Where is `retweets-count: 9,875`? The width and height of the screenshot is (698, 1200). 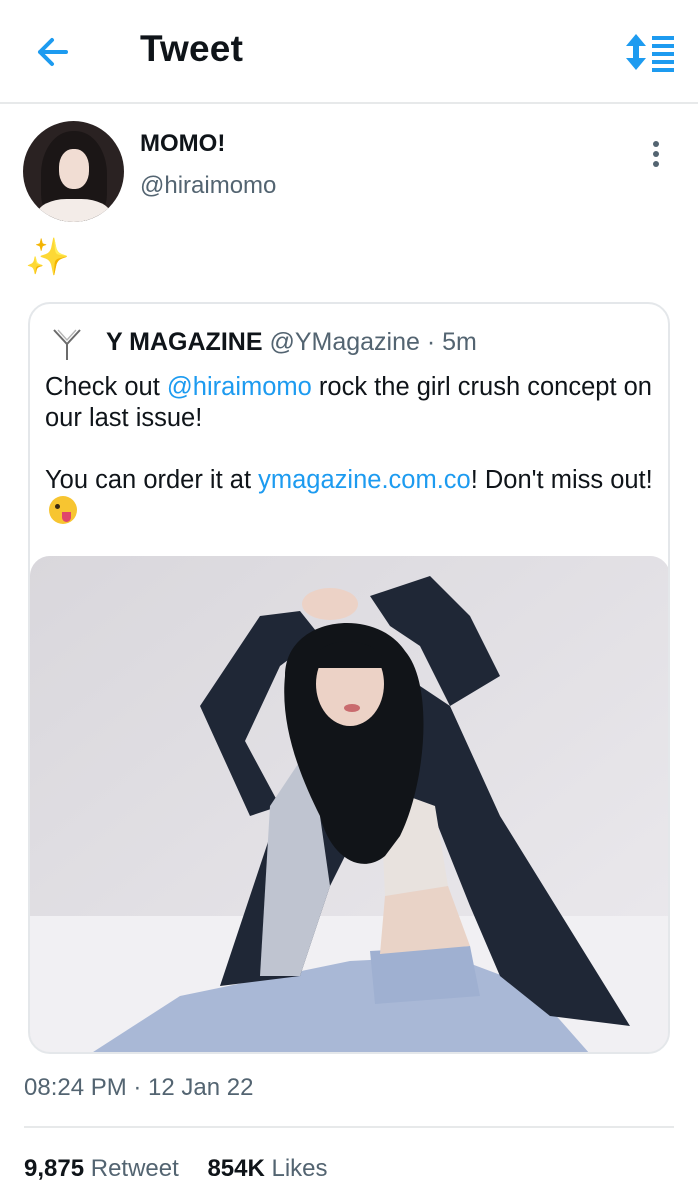
retweets-count: 9,875 is located at coordinates (54, 1168).